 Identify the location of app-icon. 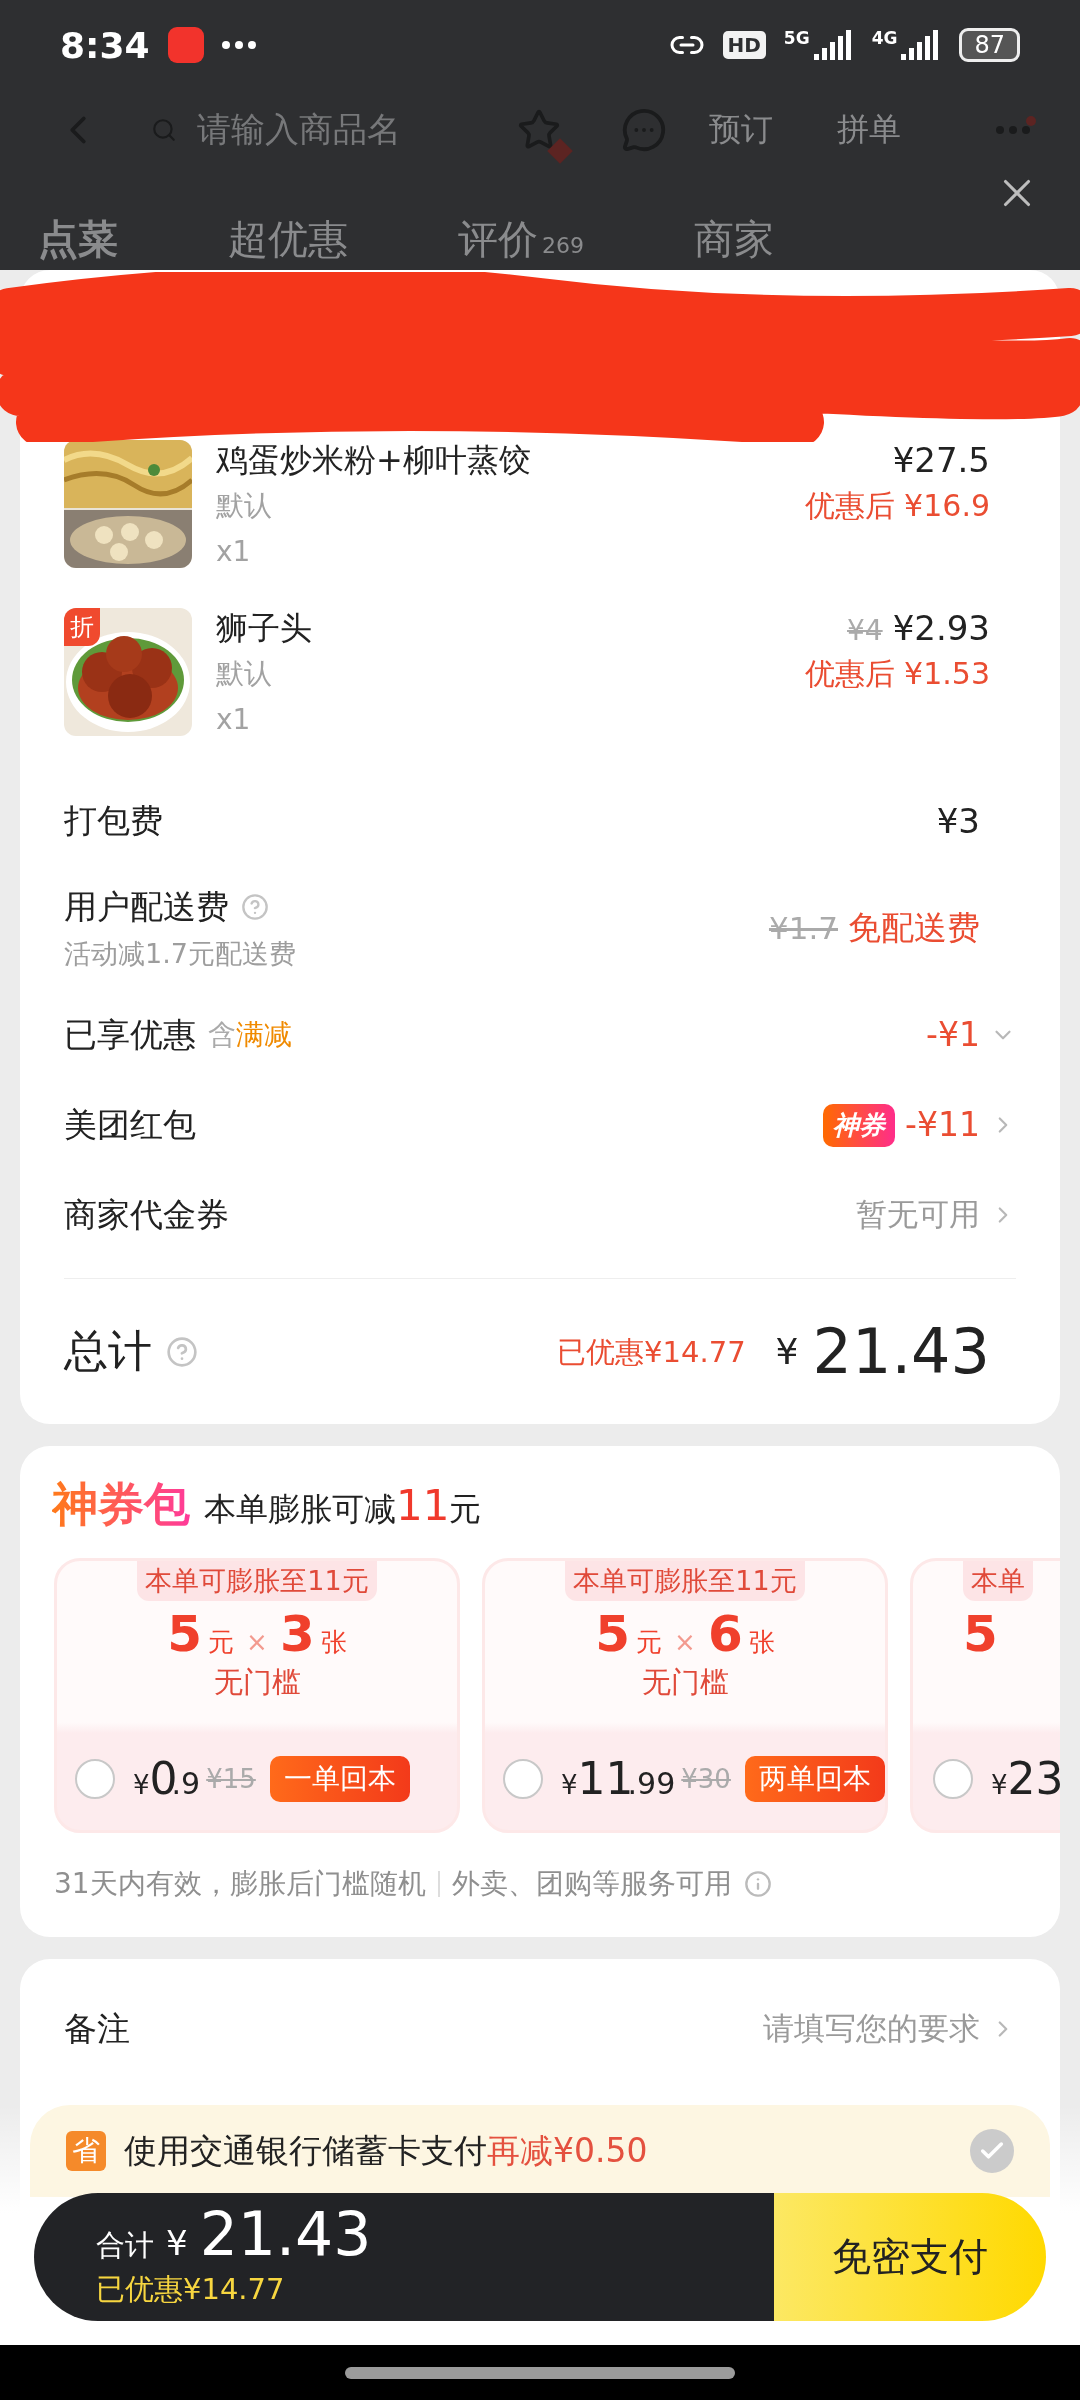
(185, 45).